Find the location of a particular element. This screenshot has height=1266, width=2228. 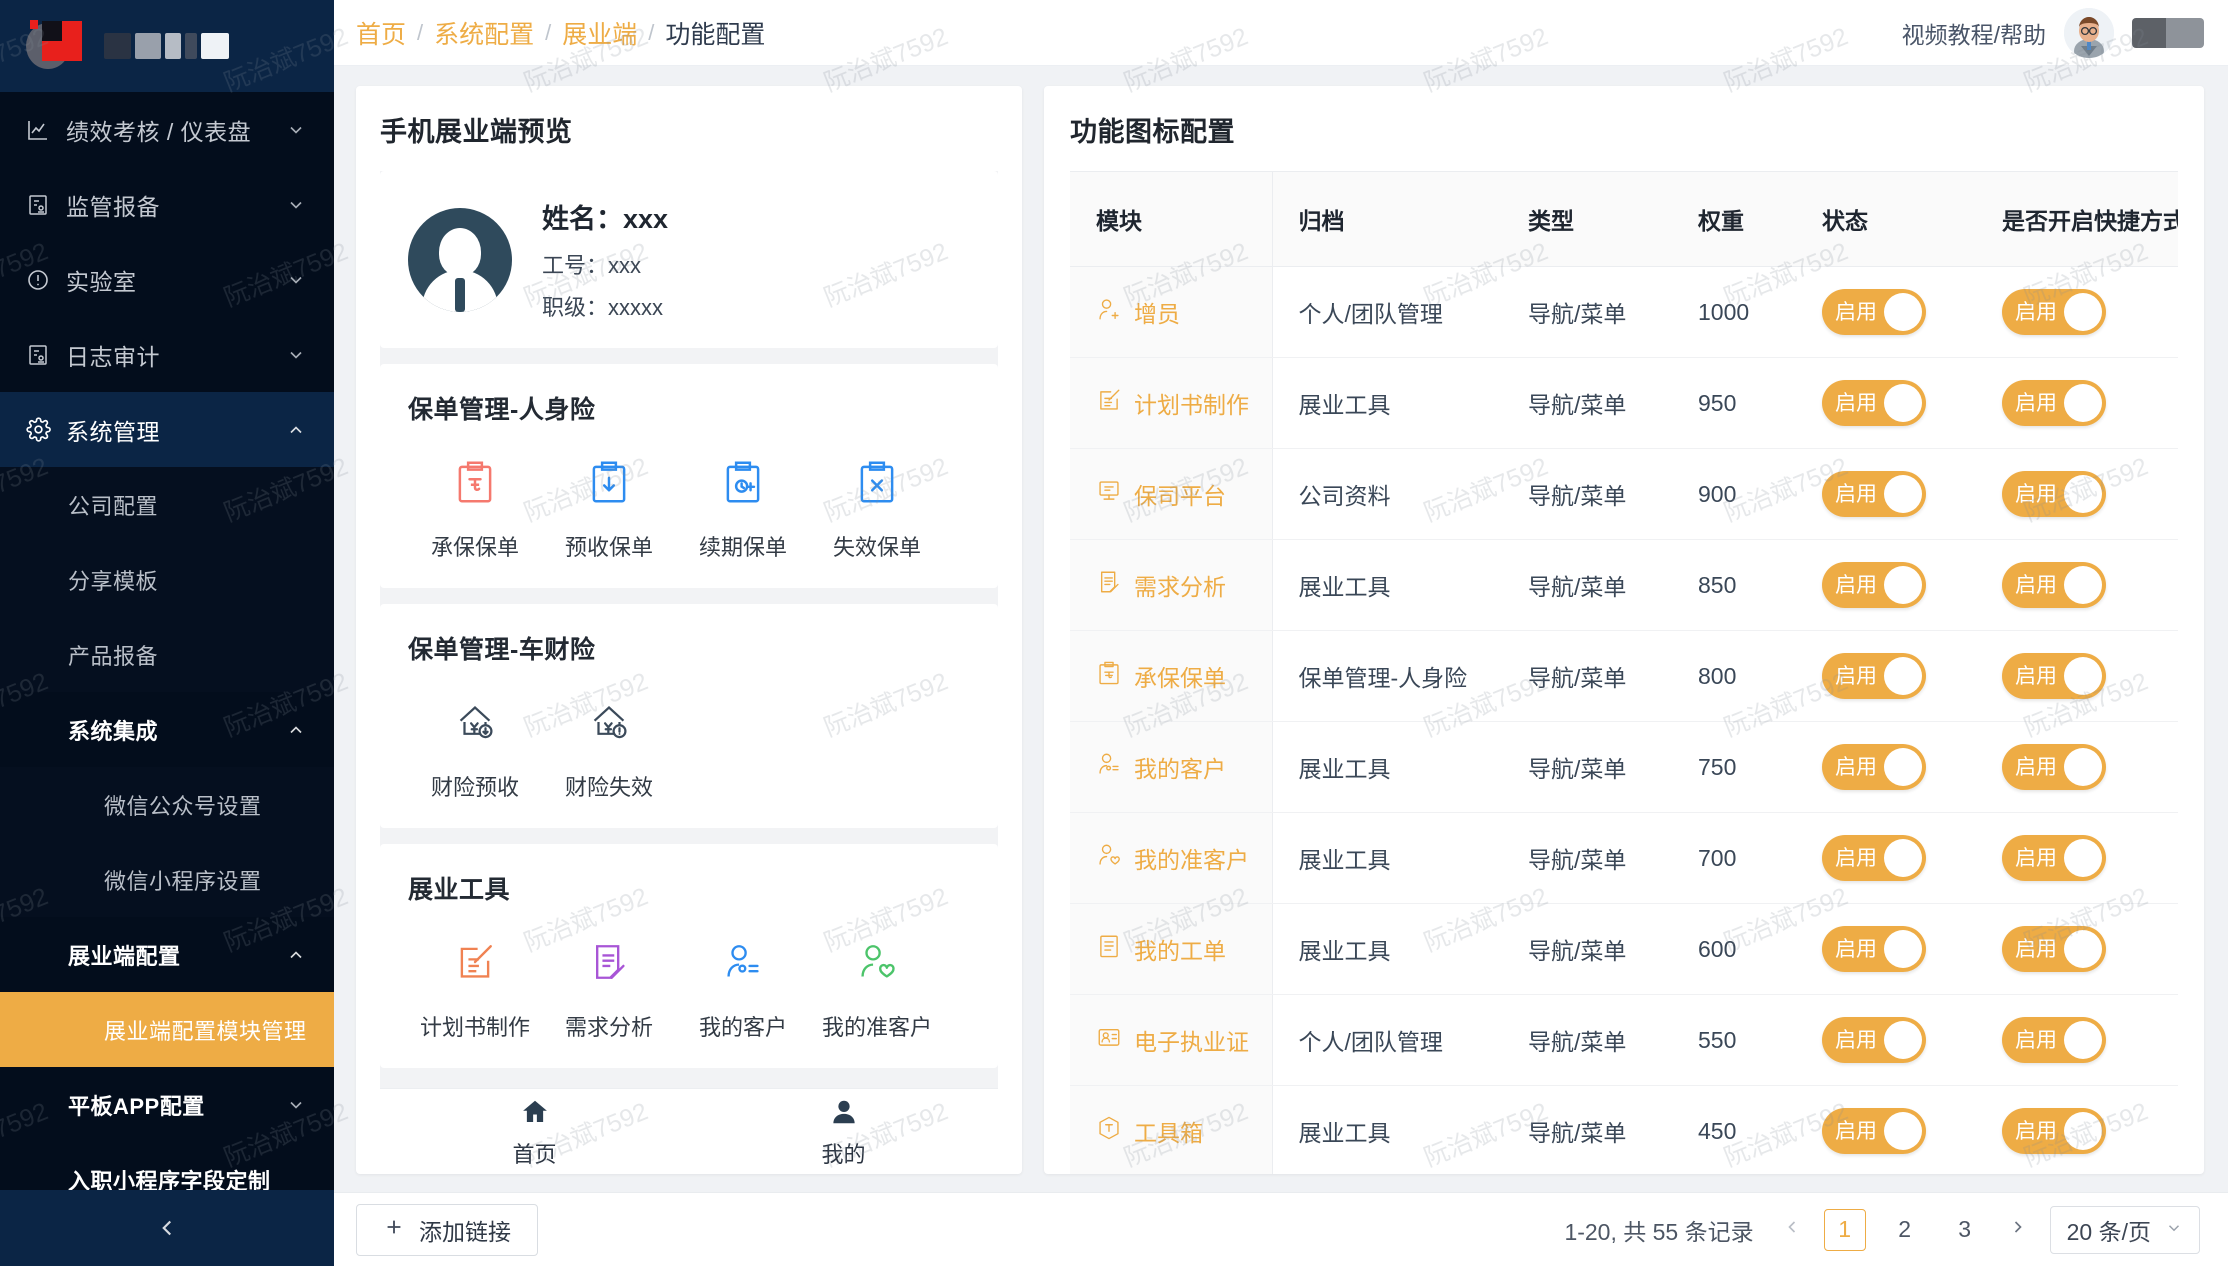

sidebar-item-system-integration: 系统集成 is located at coordinates (167, 729).